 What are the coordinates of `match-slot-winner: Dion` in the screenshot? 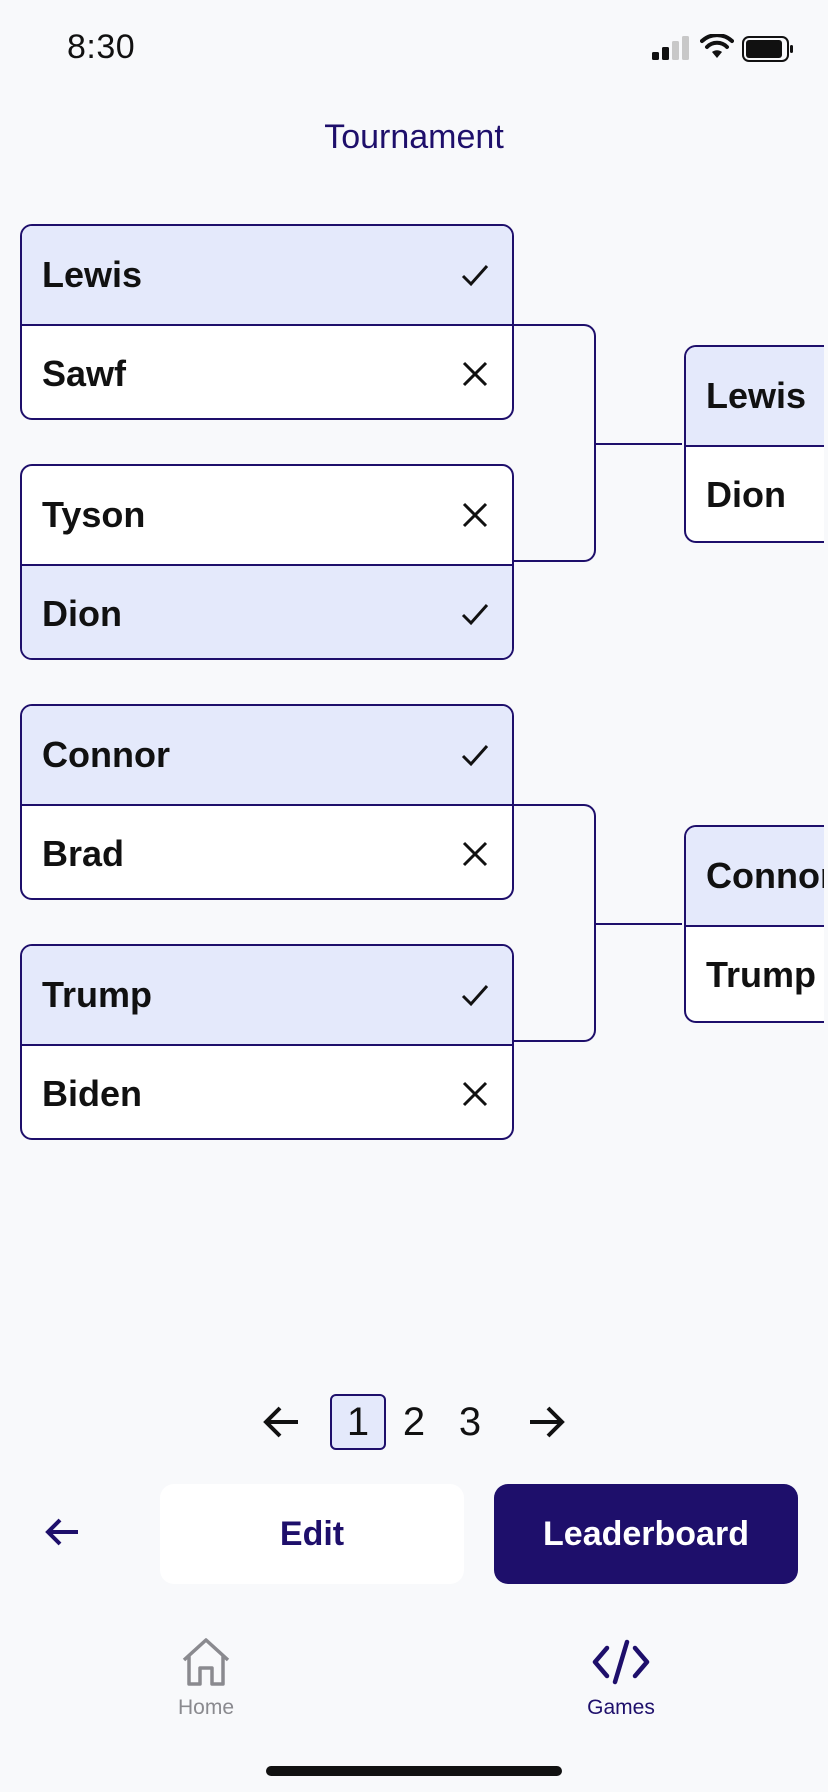 It's located at (267, 611).